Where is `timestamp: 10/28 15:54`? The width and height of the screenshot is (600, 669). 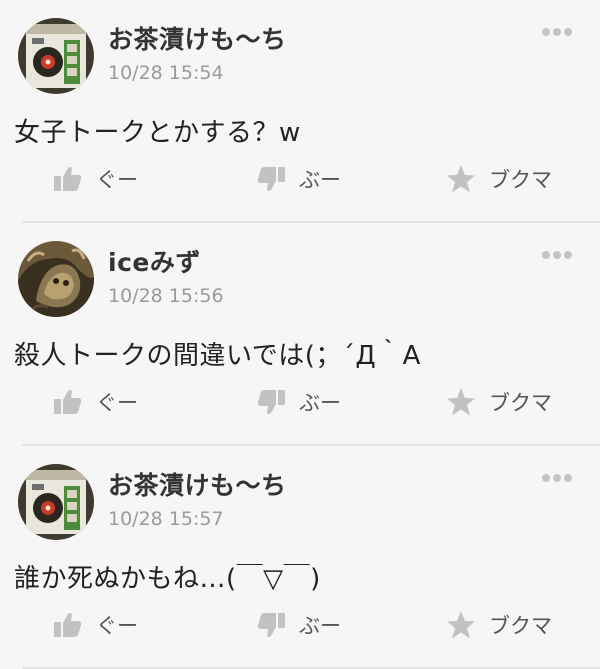 timestamp: 10/28 15:54 is located at coordinates (166, 73).